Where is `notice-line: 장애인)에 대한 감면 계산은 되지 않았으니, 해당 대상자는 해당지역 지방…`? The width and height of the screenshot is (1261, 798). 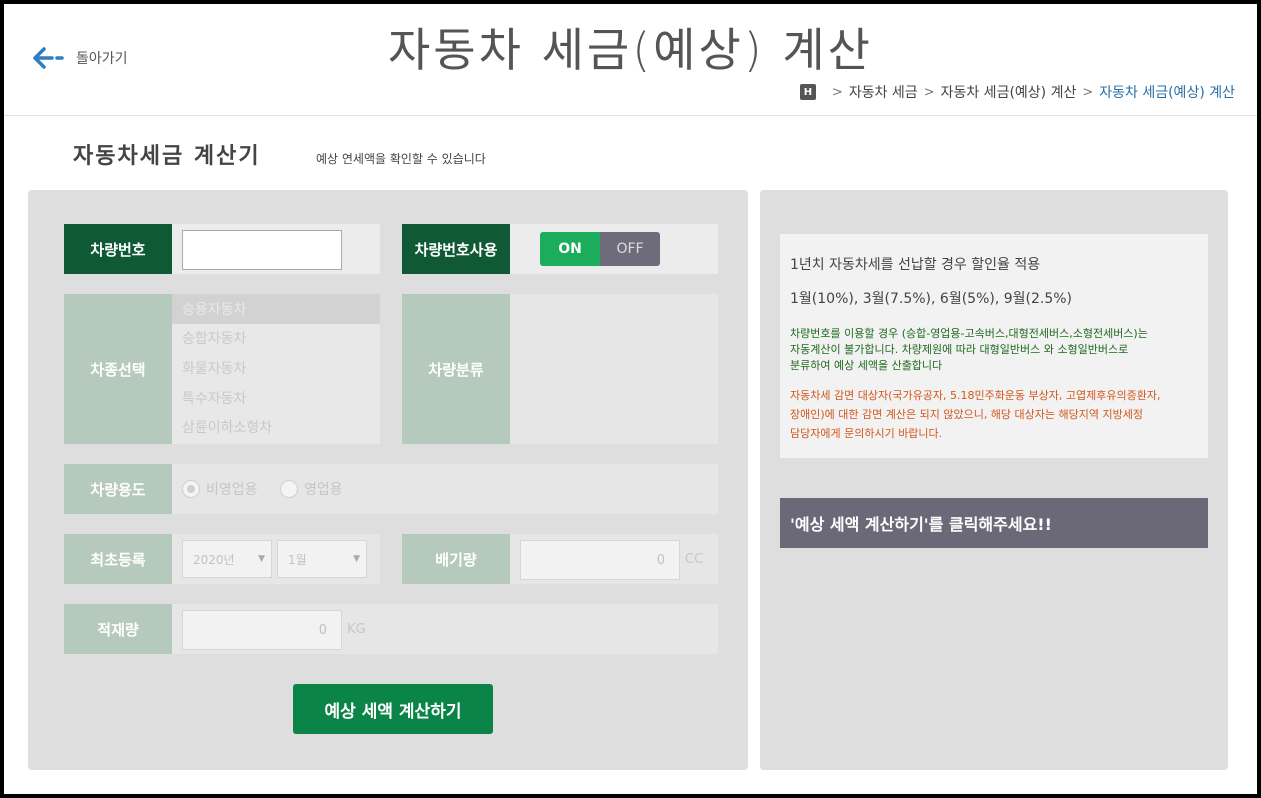 notice-line: 장애인)에 대한 감면 계산은 되지 않았으니, 해당 대상자는 해당지역 지방… is located at coordinates (966, 414).